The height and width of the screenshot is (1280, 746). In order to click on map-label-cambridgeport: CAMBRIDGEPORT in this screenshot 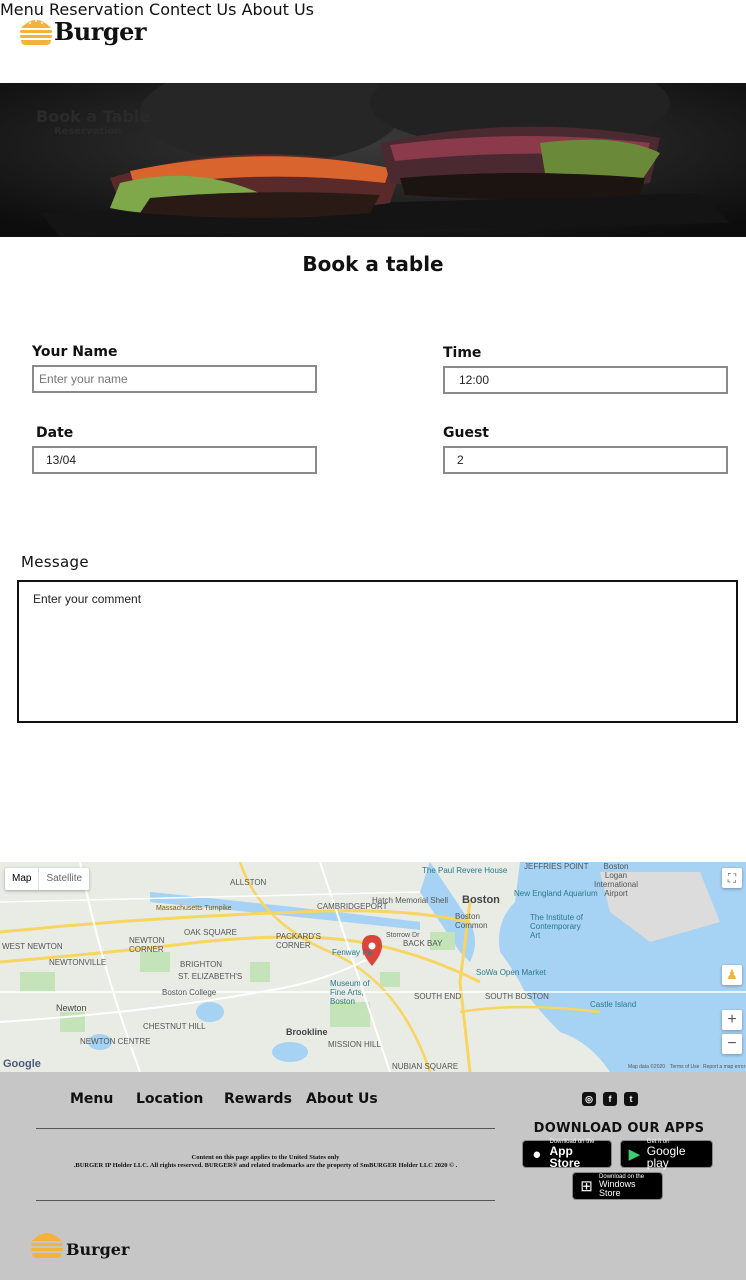, I will do `click(352, 906)`.